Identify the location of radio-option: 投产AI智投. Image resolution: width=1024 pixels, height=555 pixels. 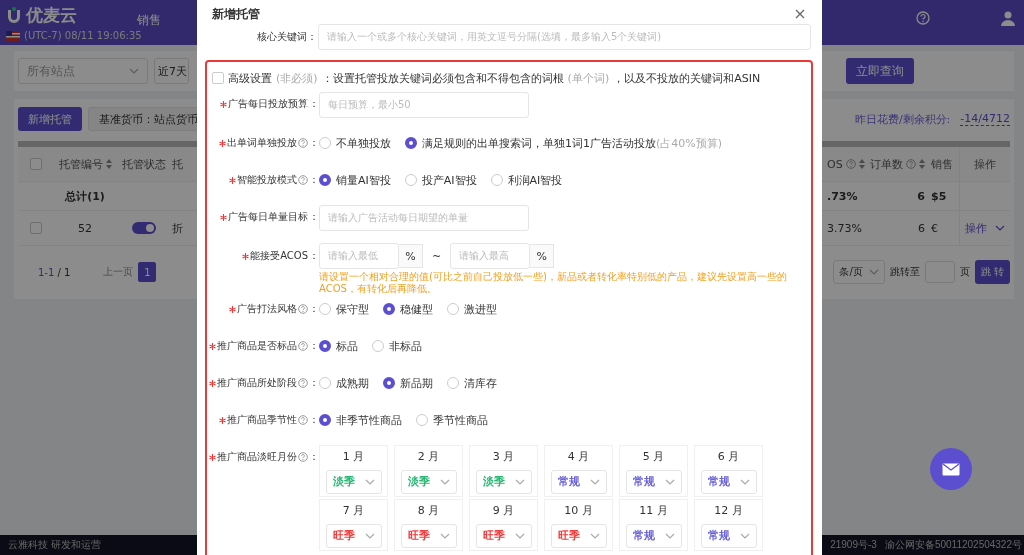
(440, 180).